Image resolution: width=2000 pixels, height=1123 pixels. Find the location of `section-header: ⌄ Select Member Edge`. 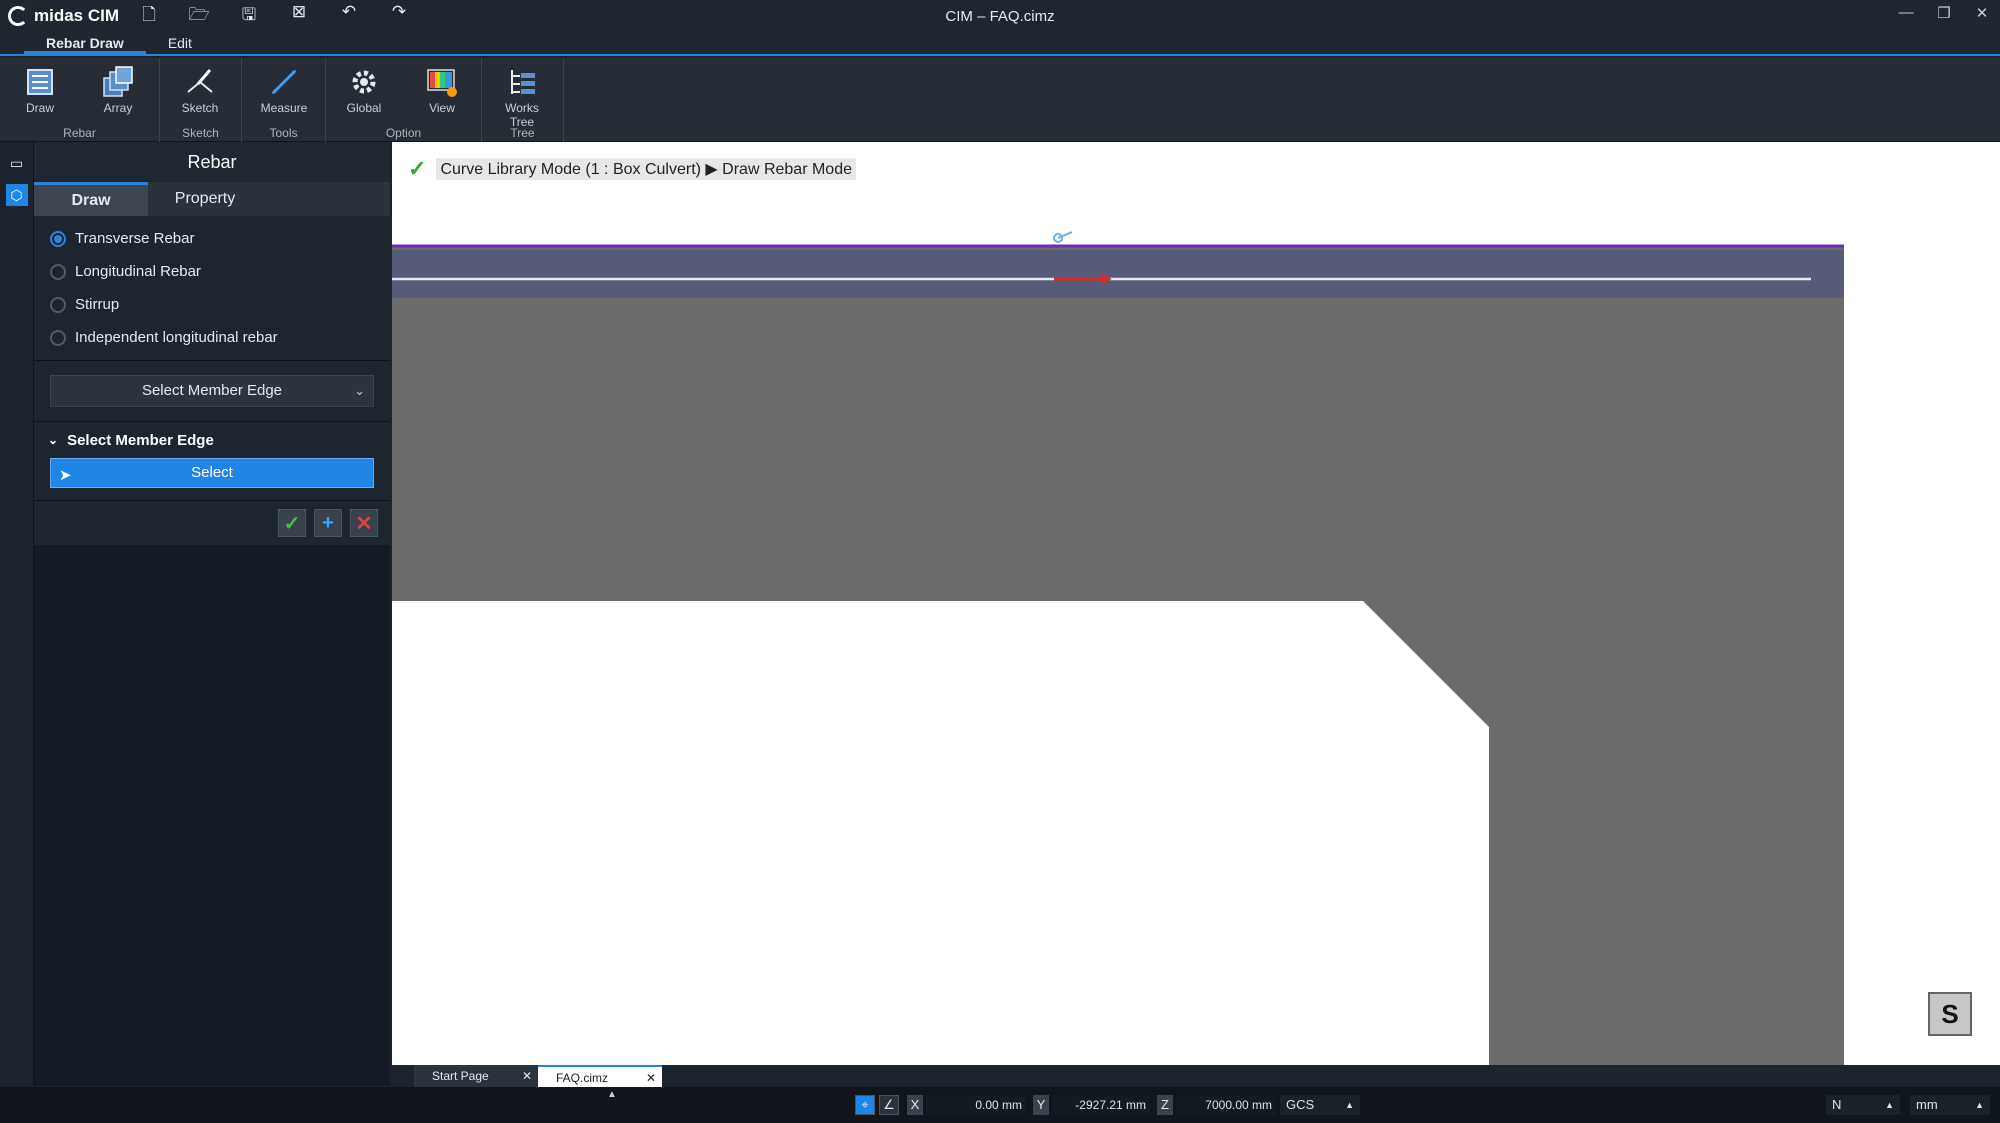

section-header: ⌄ Select Member Edge is located at coordinates (212, 440).